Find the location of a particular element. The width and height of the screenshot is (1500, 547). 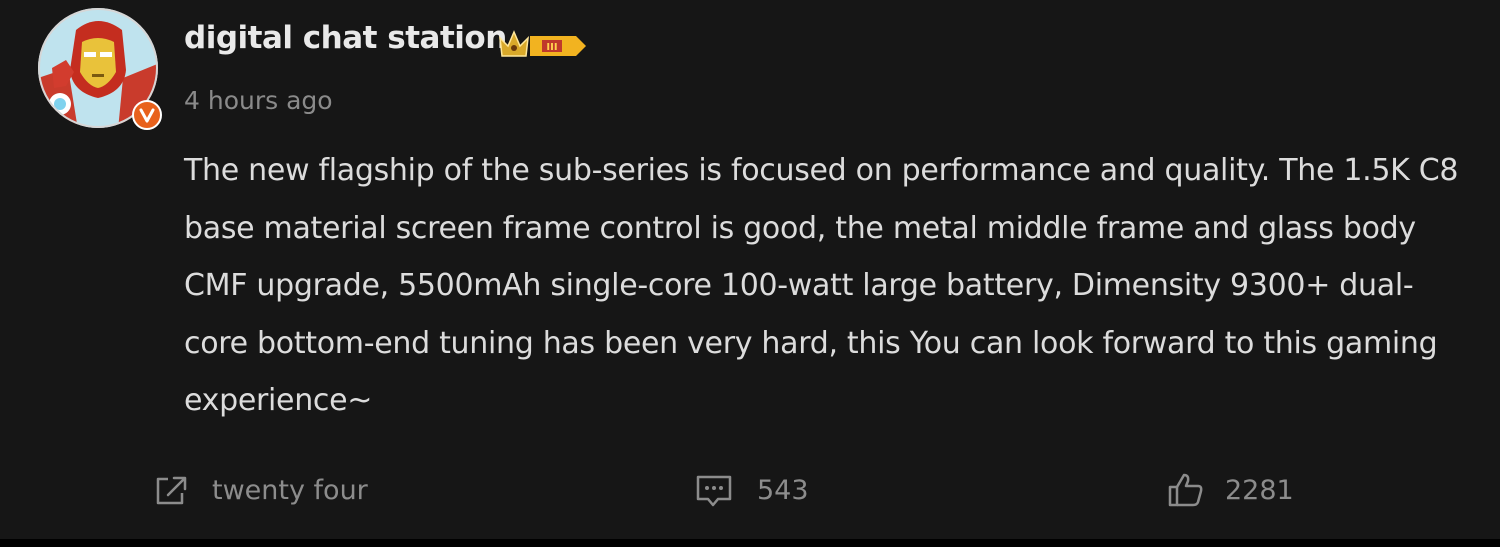

verified-v-icon is located at coordinates (147, 115).